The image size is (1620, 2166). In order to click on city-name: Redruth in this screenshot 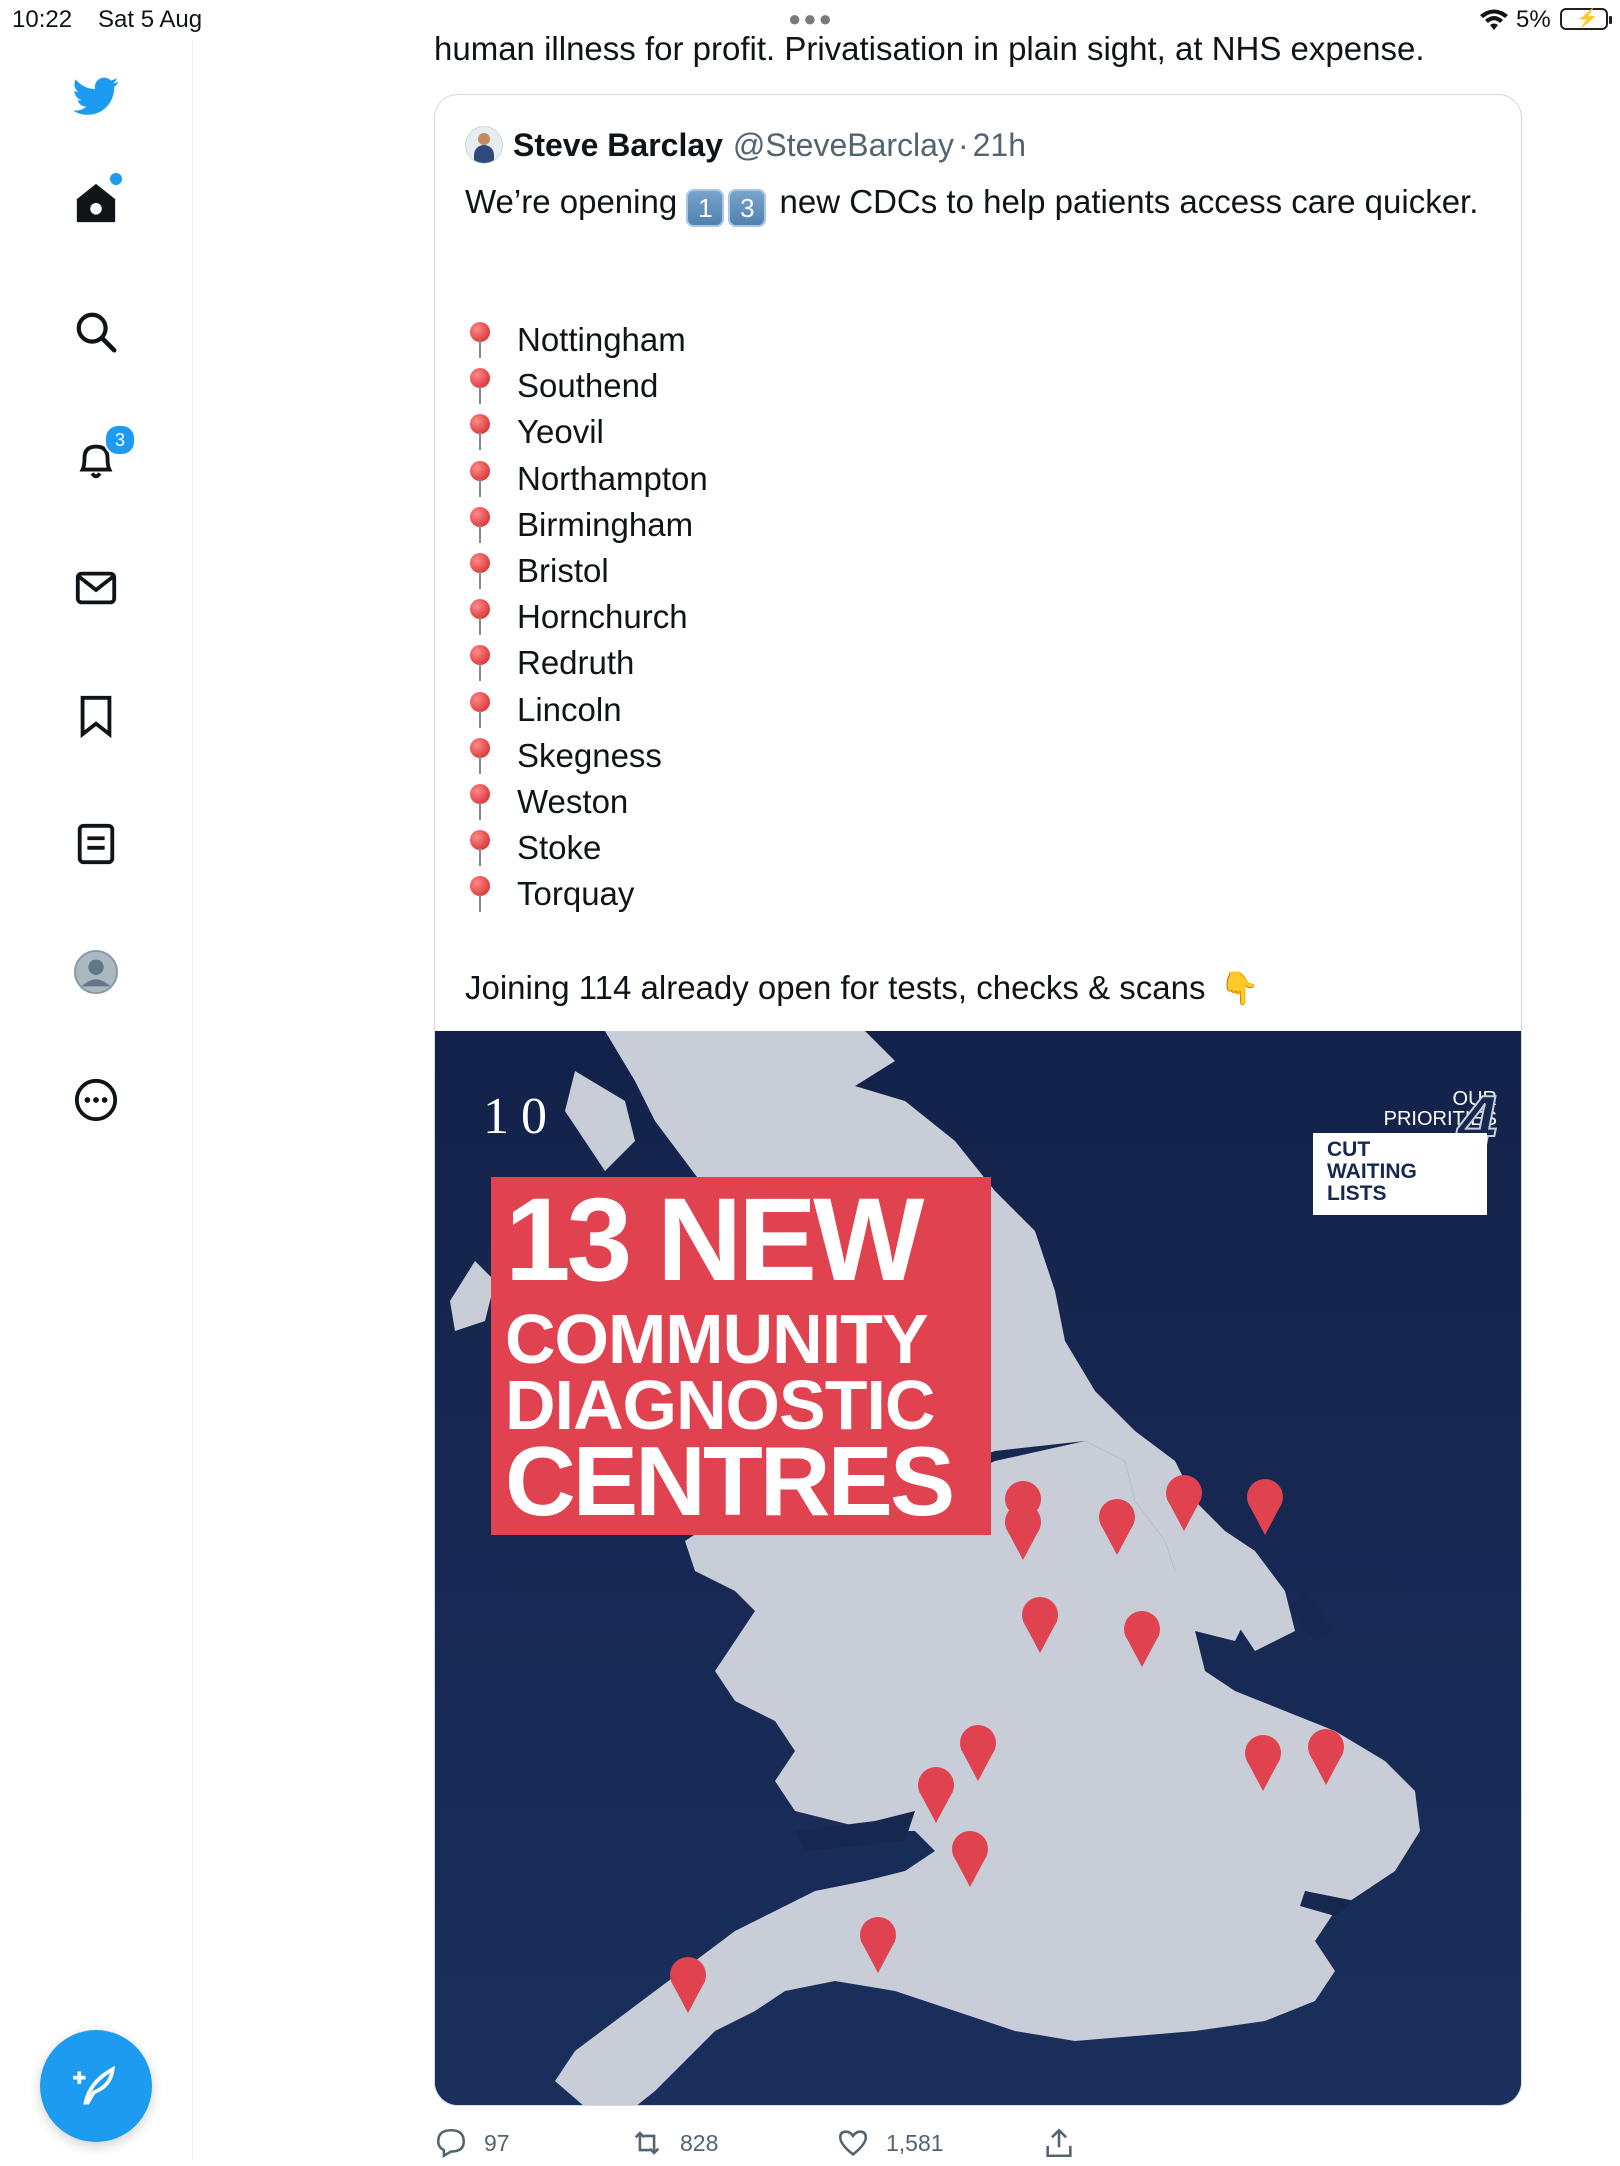, I will do `click(576, 663)`.